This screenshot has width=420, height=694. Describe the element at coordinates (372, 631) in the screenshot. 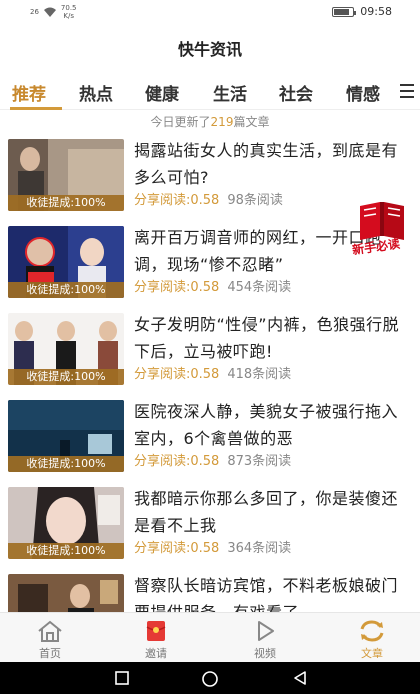

I see `refresh-icon` at that location.